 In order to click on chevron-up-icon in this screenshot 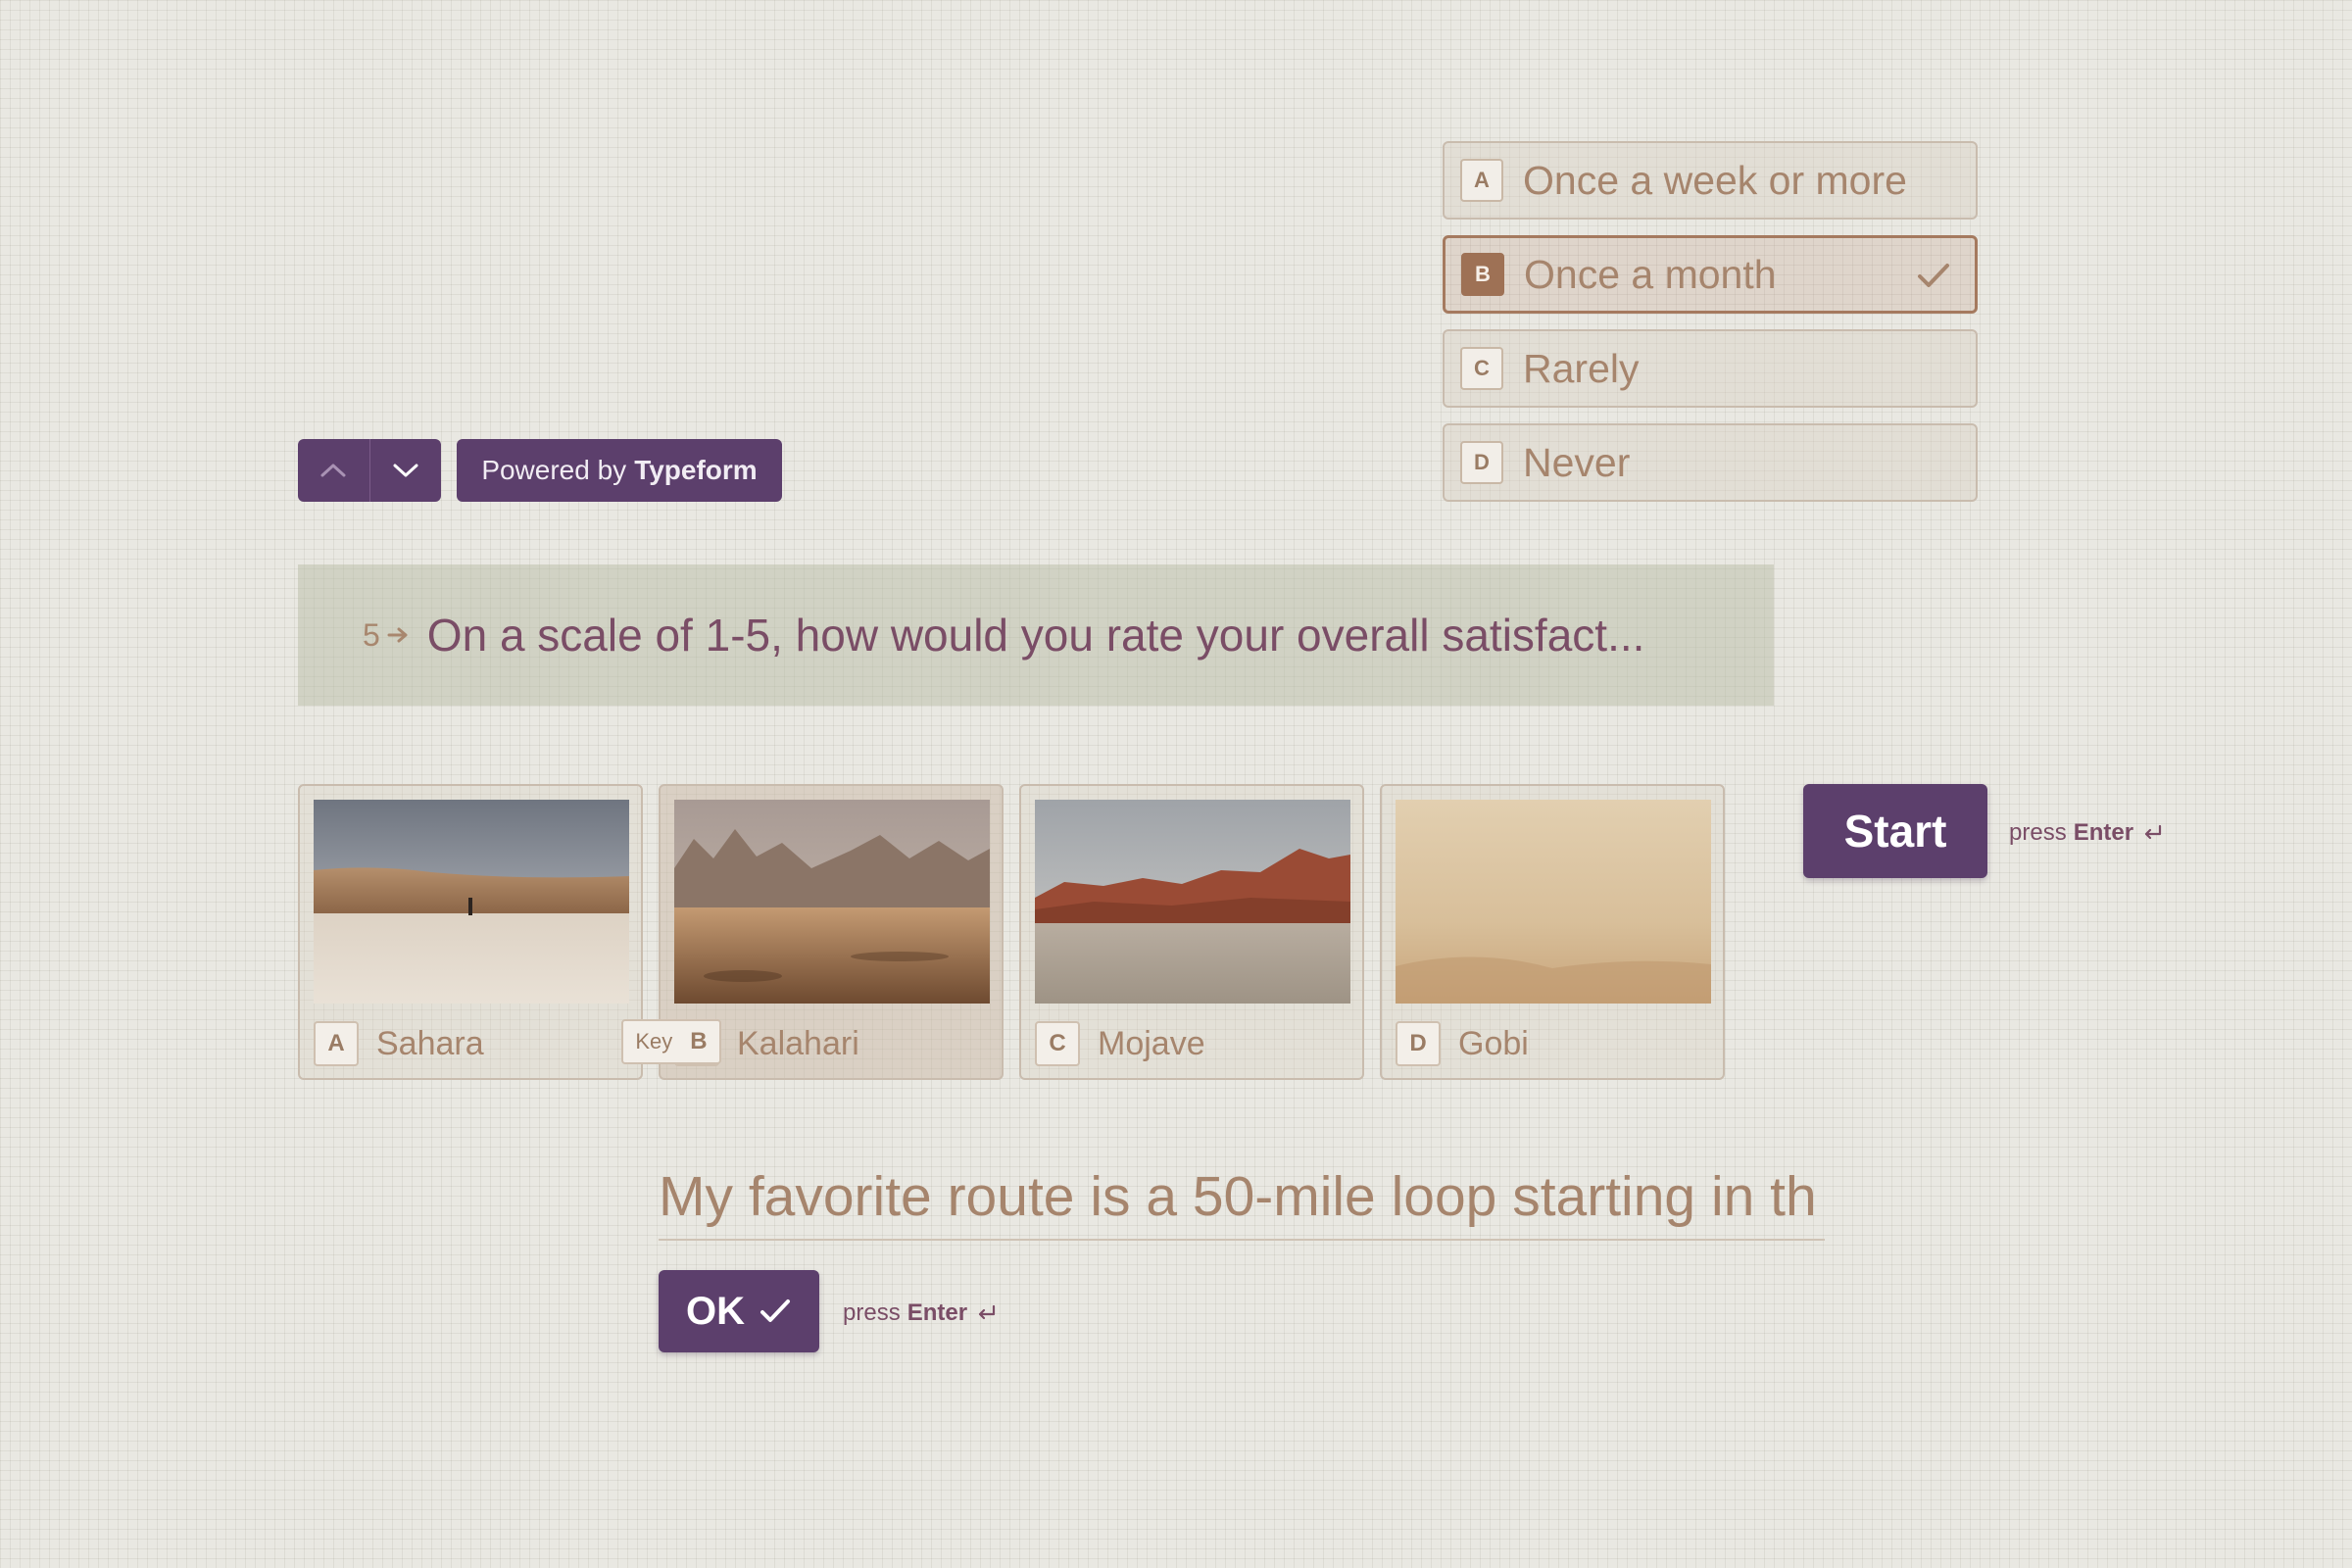, I will do `click(333, 470)`.